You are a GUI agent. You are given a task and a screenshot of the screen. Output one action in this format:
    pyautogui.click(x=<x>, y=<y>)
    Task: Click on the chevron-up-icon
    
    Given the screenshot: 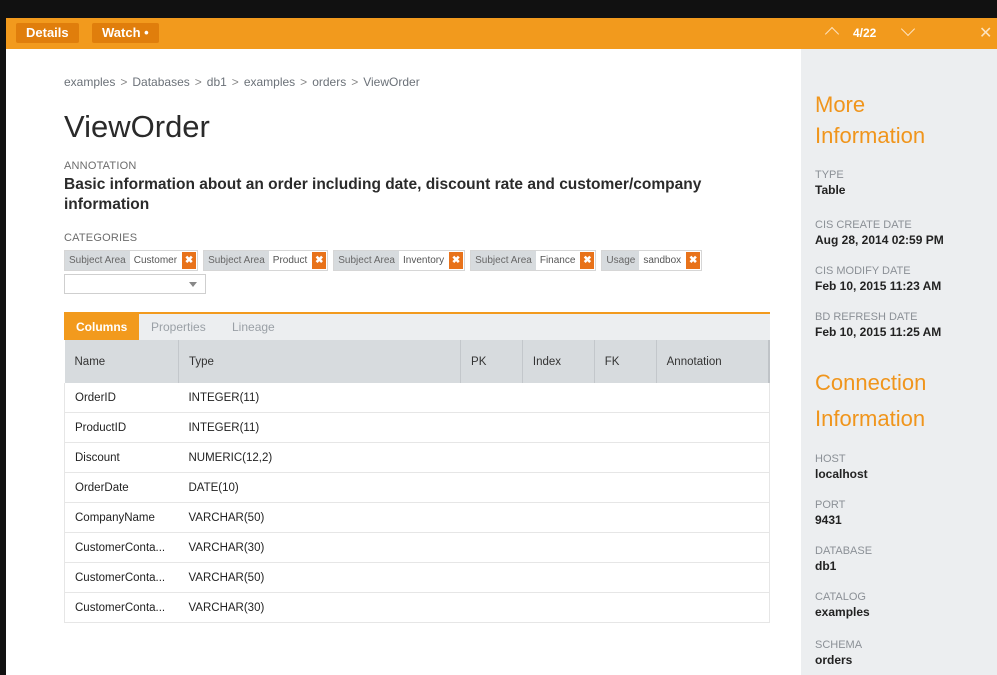 What is the action you would take?
    pyautogui.click(x=832, y=34)
    